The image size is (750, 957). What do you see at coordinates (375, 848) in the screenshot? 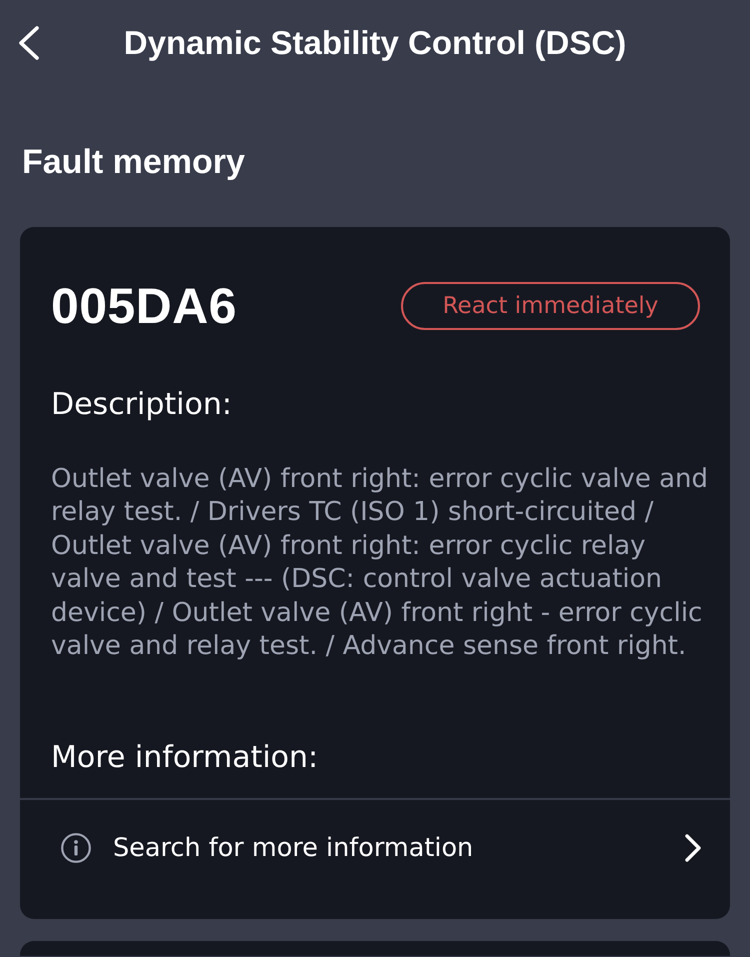
I see `search-info-link: Search for more information` at bounding box center [375, 848].